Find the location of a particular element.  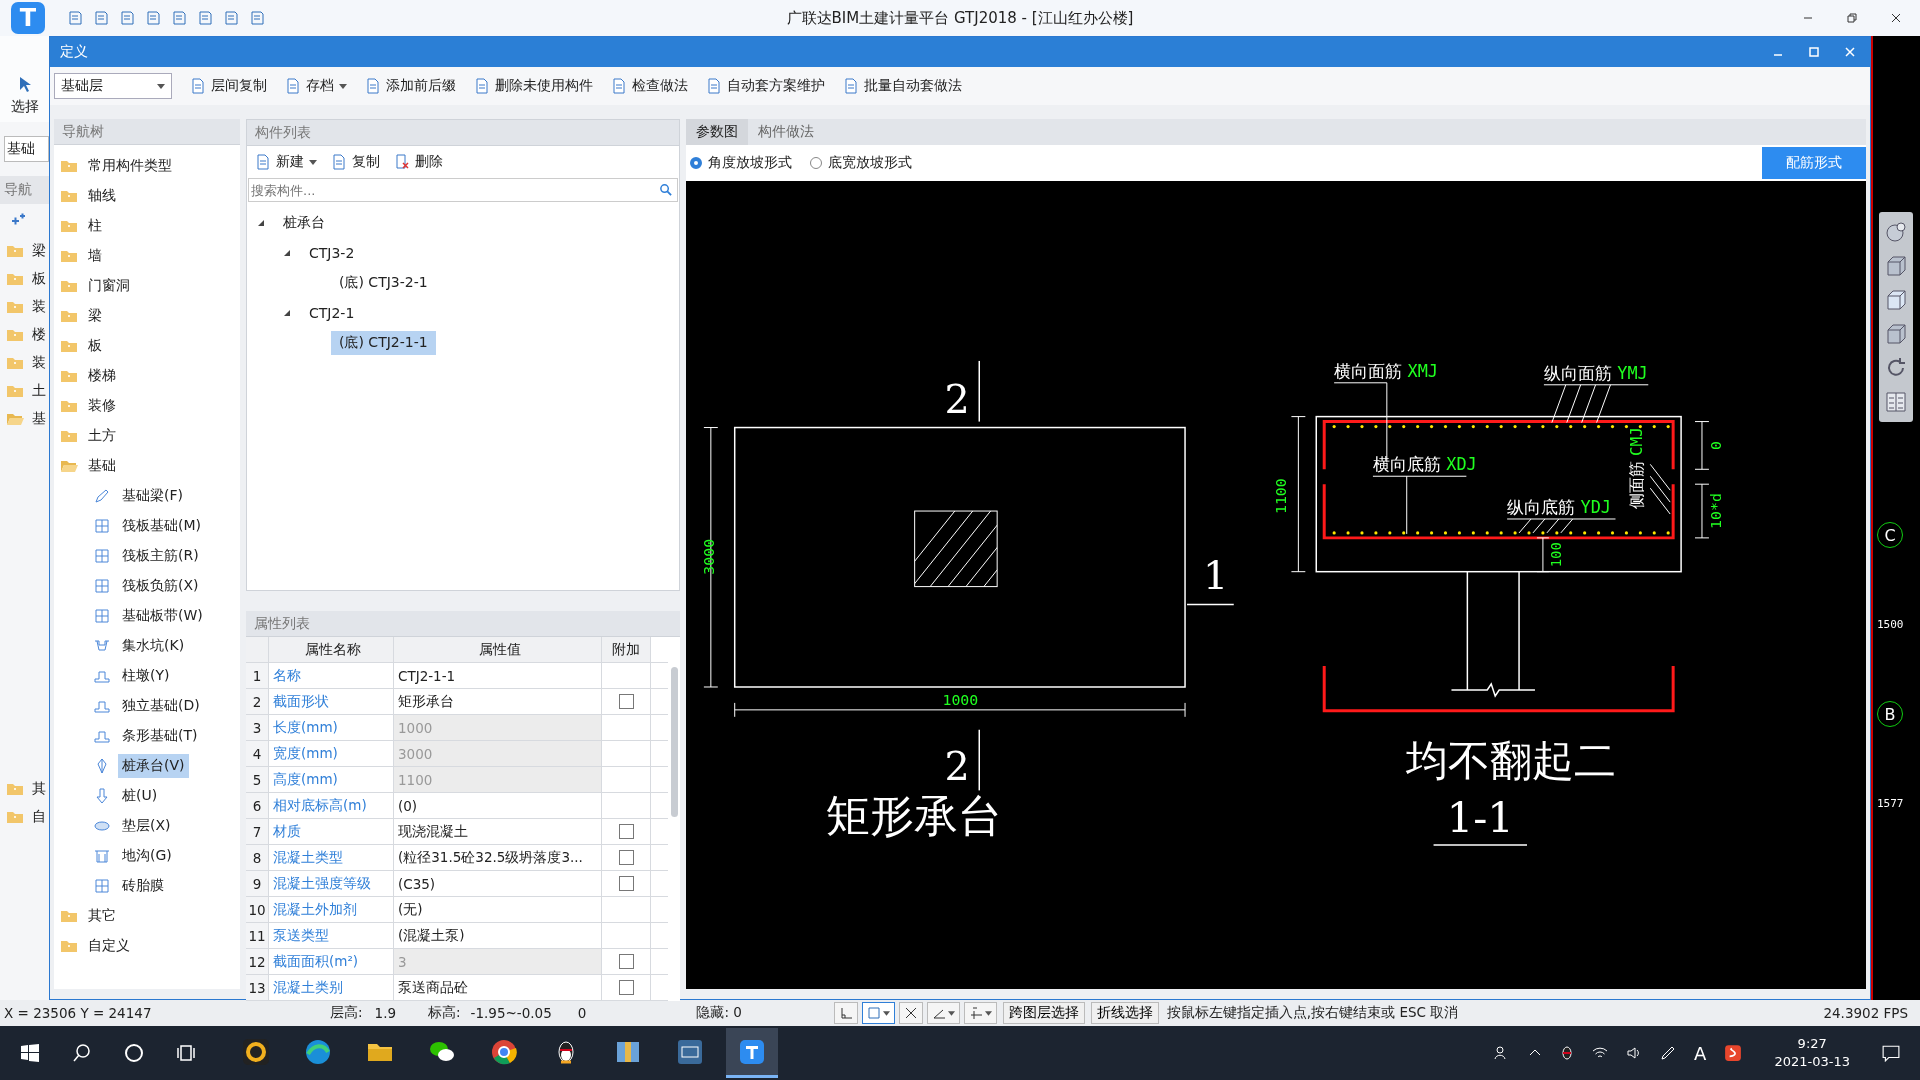

tree-item: 其 is located at coordinates (39, 789).